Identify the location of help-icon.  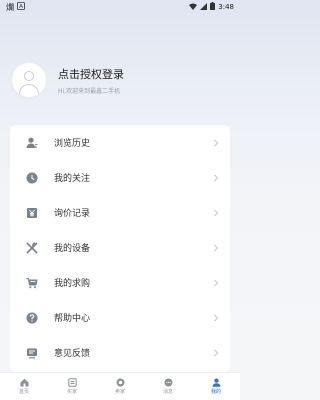
(32, 318).